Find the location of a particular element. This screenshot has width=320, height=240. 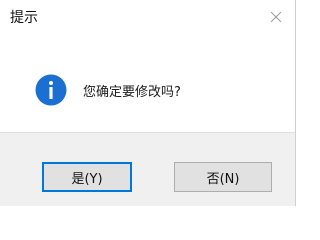

info-icon is located at coordinates (51, 90).